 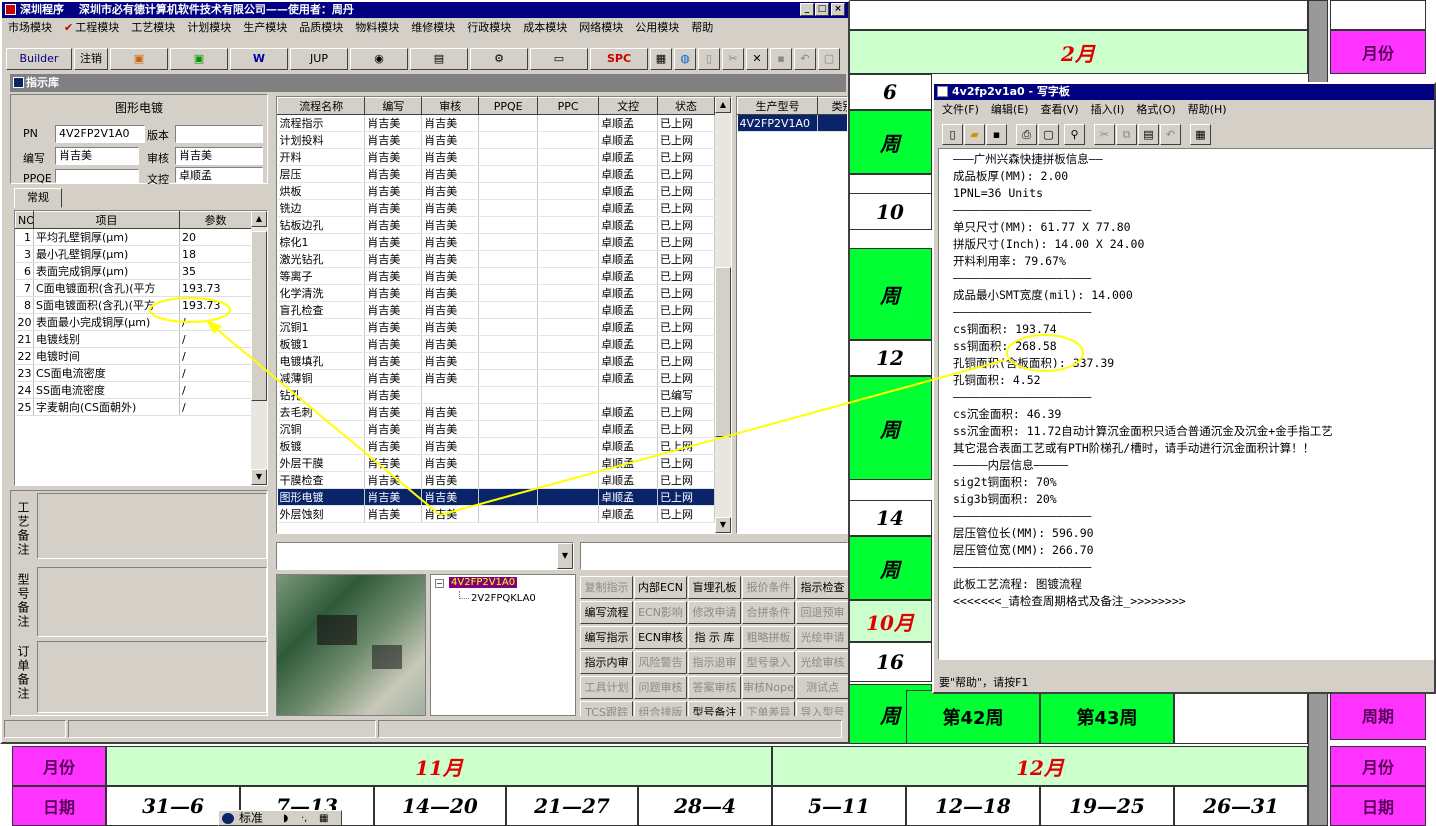 What do you see at coordinates (496, 327) in the screenshot?
I see `table-row: 沉铜1 肖吉美 肖吉美 卓顺孟 已上网` at bounding box center [496, 327].